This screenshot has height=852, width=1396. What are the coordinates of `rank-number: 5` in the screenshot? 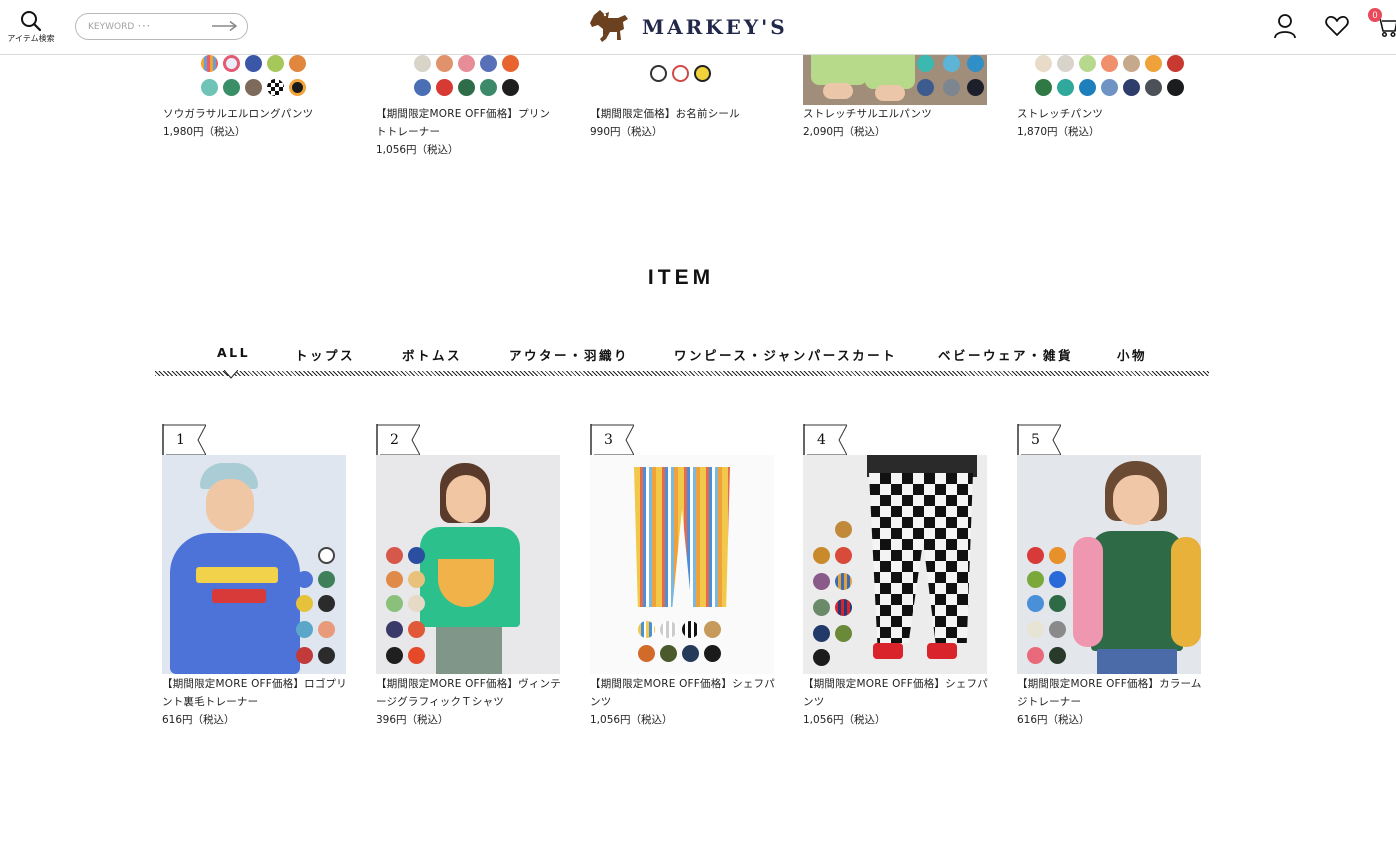 It's located at (1035, 440).